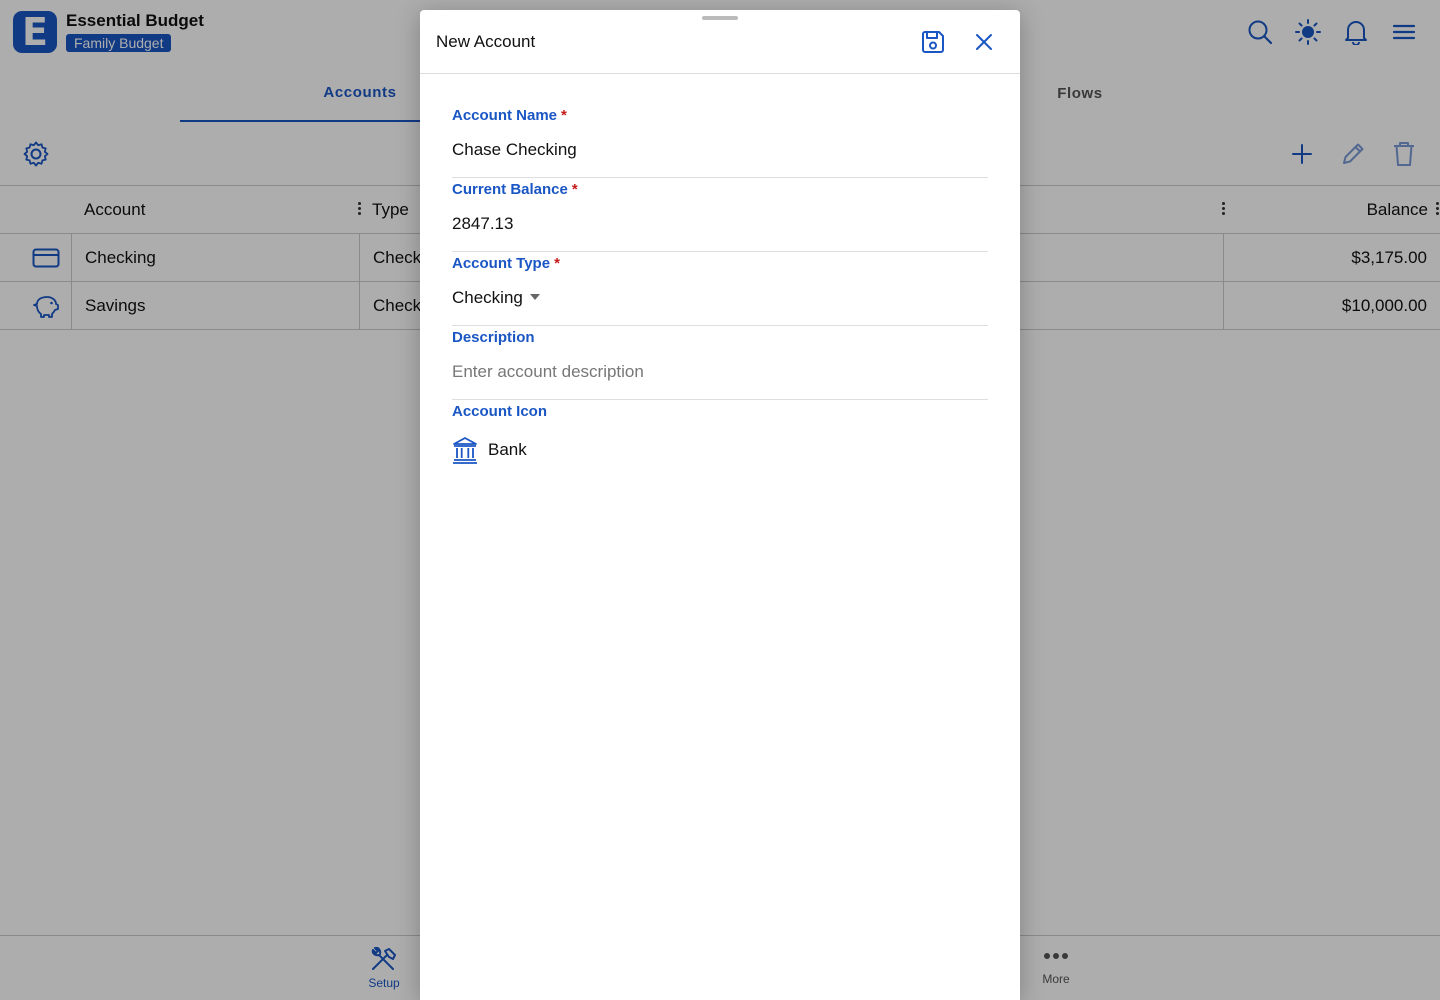 This screenshot has height=1000, width=1440. I want to click on account-icon-picker: Bank, so click(489, 450).